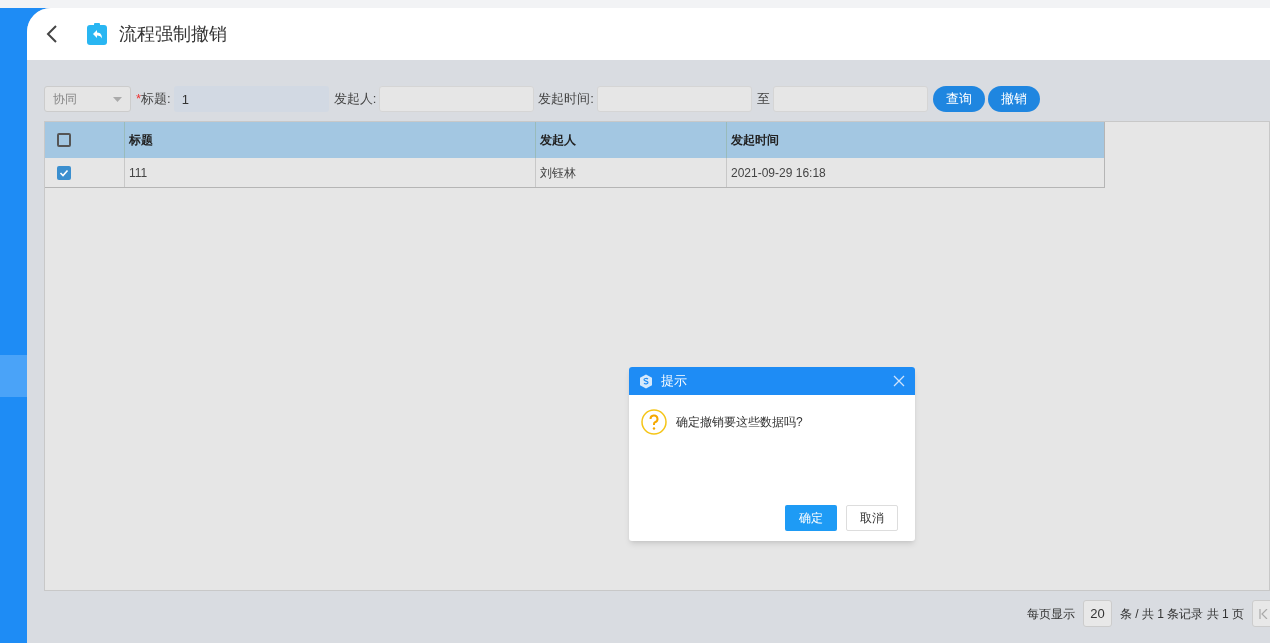 The height and width of the screenshot is (643, 1270). I want to click on to-label: 至, so click(763, 99).